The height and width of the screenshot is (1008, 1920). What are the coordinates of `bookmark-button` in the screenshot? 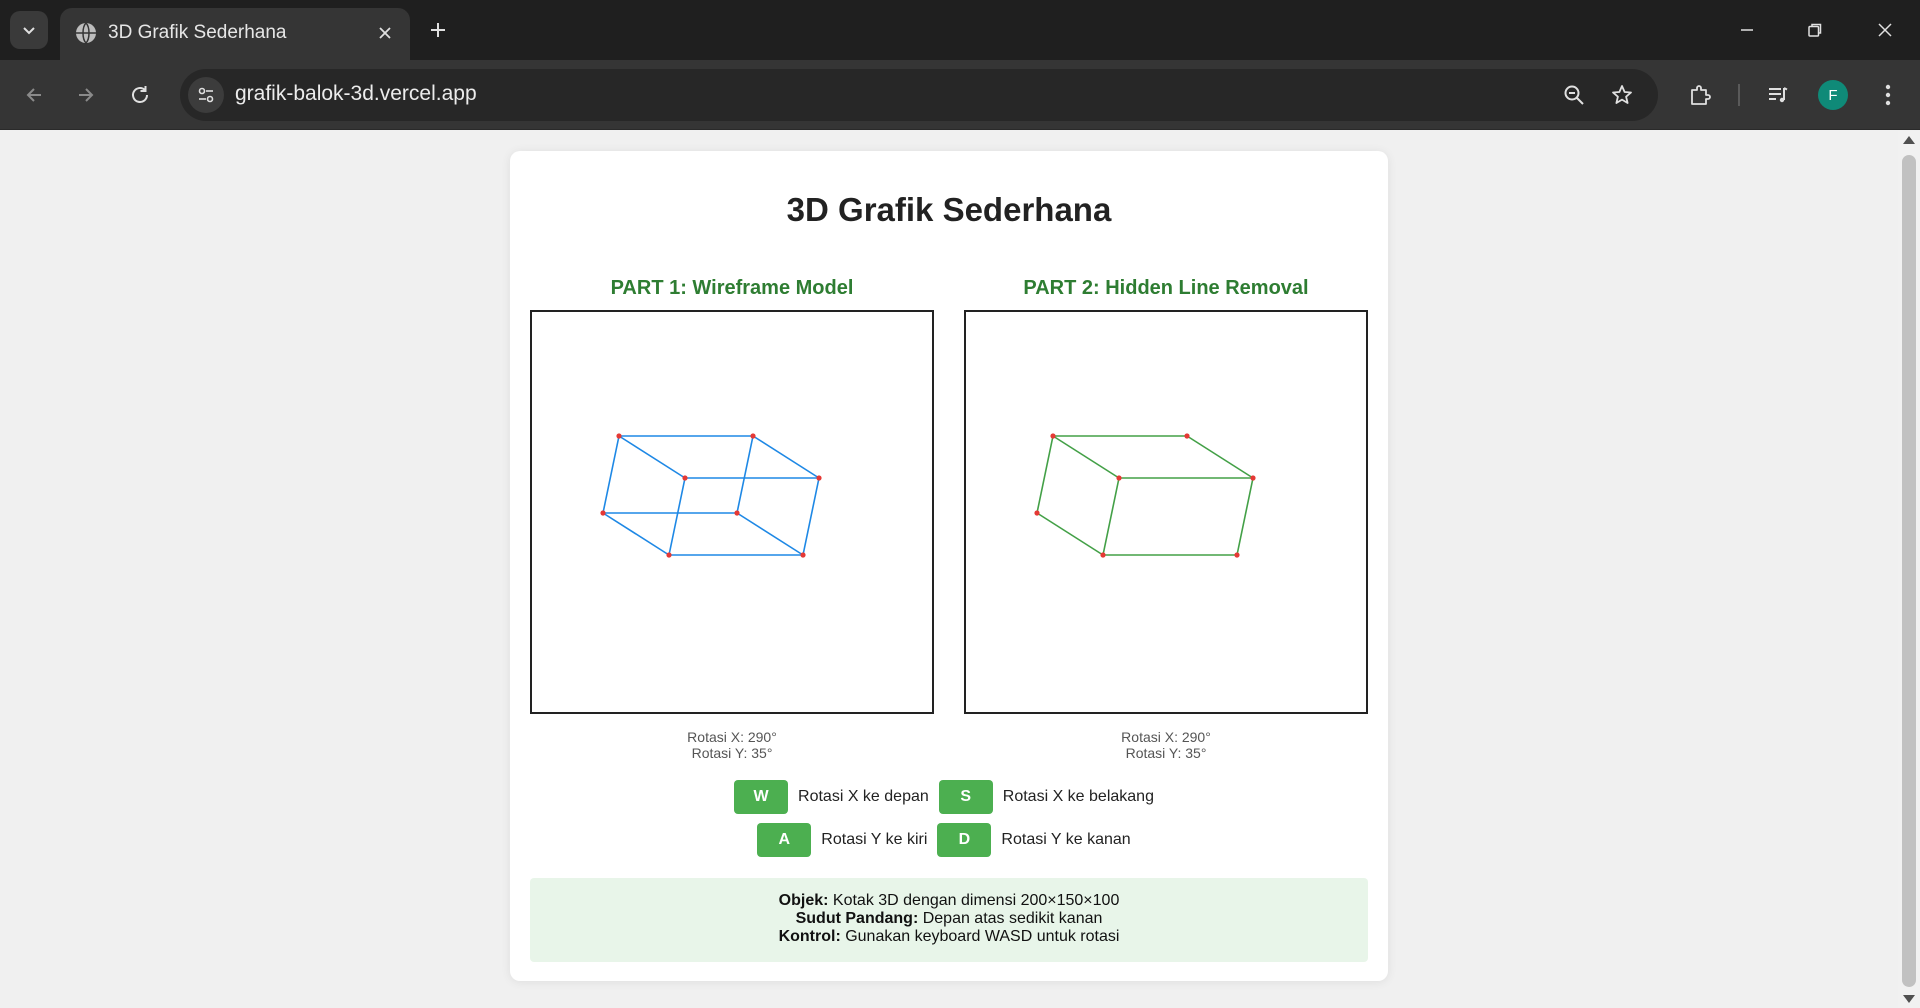 It's located at (1622, 95).